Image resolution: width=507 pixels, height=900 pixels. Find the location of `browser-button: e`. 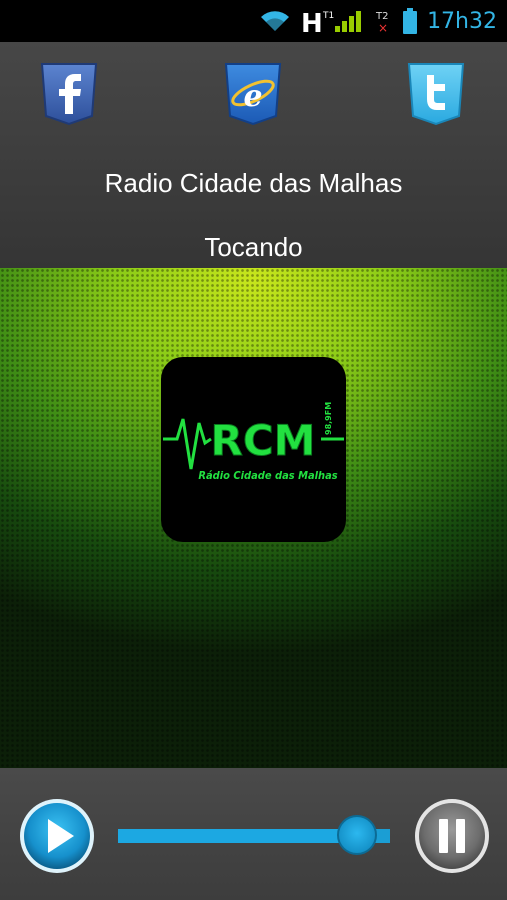

browser-button: e is located at coordinates (253, 94).